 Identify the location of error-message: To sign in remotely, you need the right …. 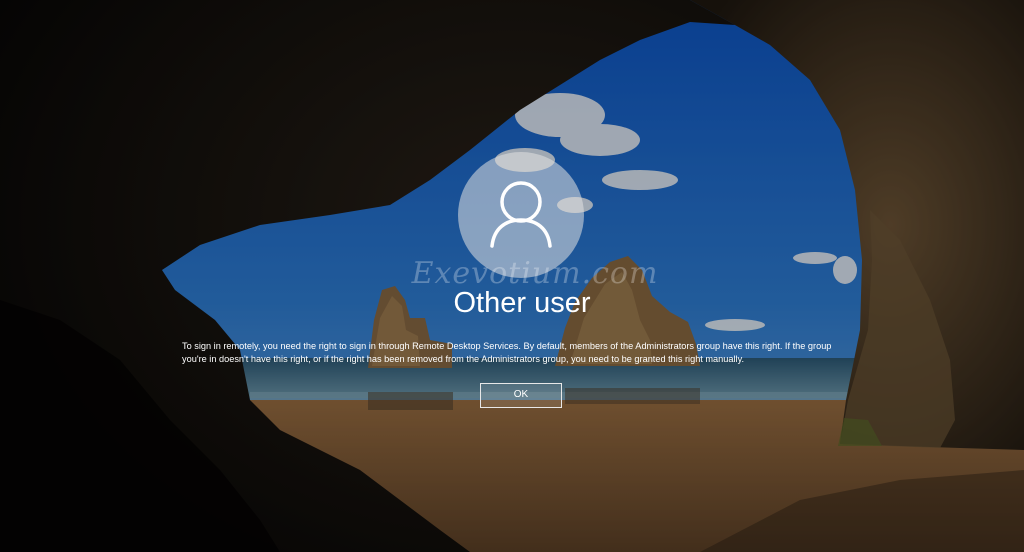
(507, 352).